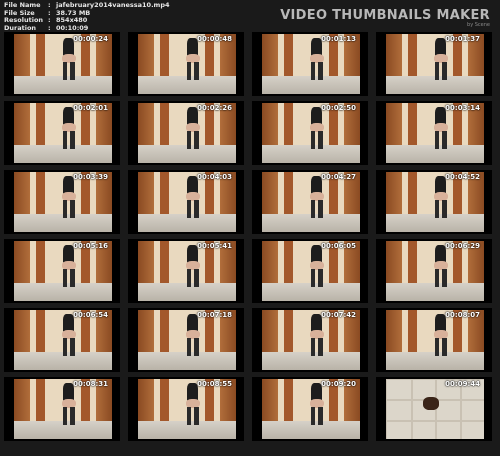  I want to click on thumbnail-frame: 00:06:54, so click(62, 340).